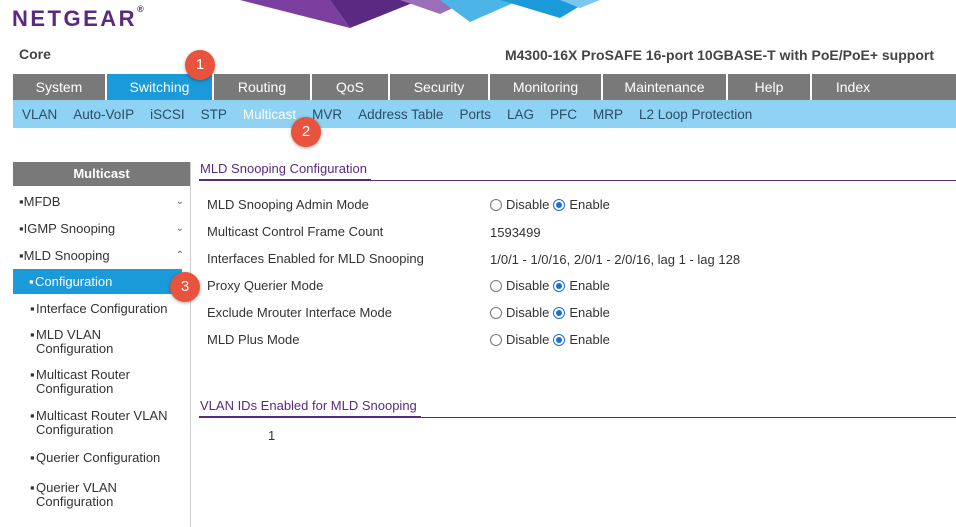 The image size is (956, 527). I want to click on tab-maintenance: Maintenance, so click(665, 87).